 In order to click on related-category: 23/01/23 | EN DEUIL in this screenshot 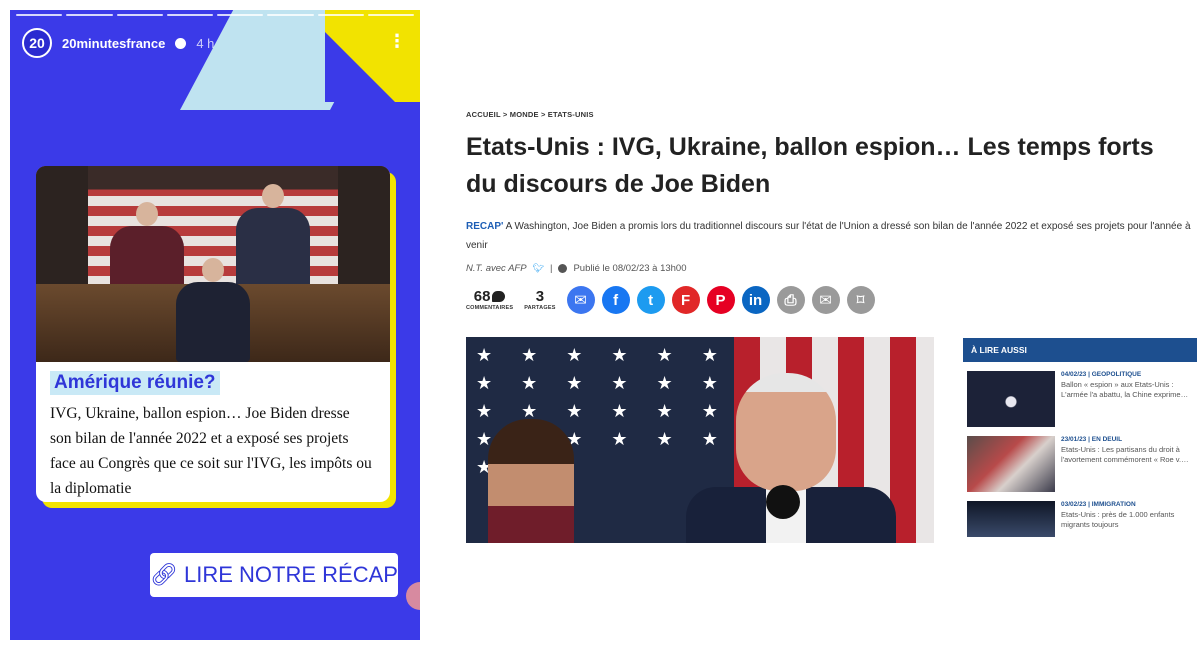, I will do `click(1092, 439)`.